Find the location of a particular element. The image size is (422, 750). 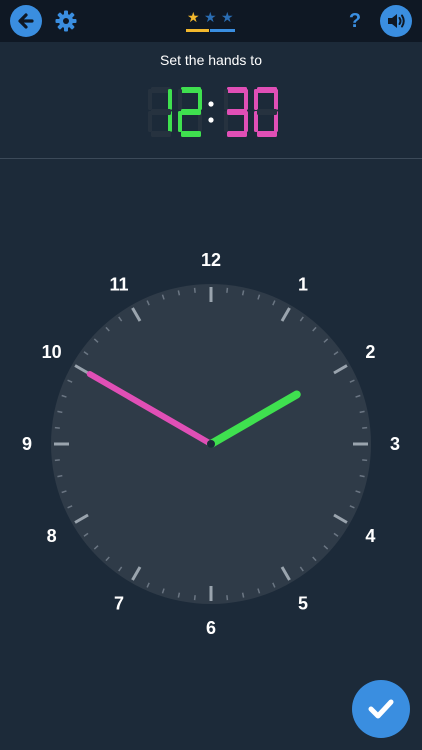

sound-button is located at coordinates (396, 21).